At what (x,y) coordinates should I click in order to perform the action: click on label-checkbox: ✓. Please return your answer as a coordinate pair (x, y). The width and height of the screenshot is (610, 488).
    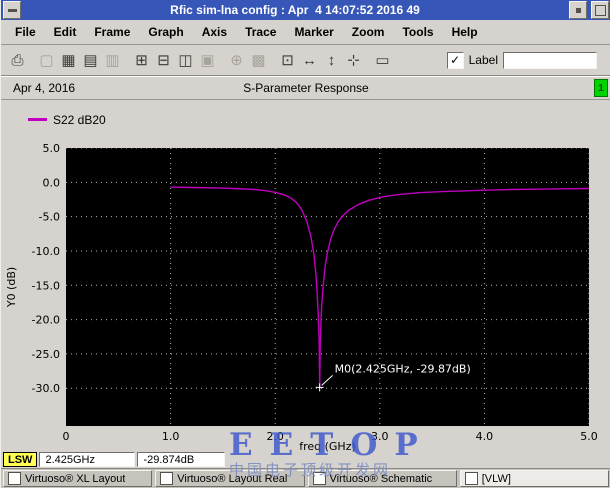
    Looking at the image, I should click on (455, 60).